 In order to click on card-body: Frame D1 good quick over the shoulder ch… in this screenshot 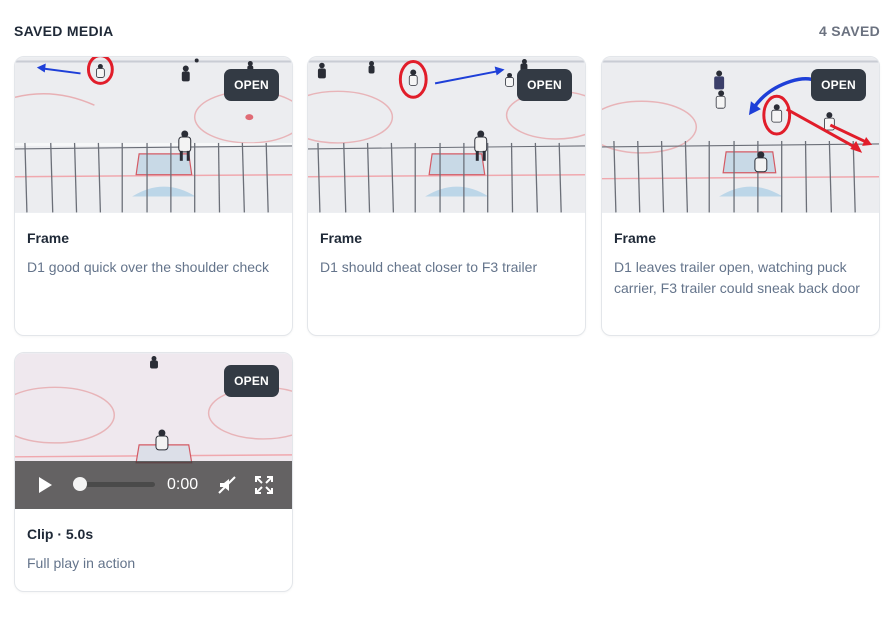, I will do `click(153, 245)`.